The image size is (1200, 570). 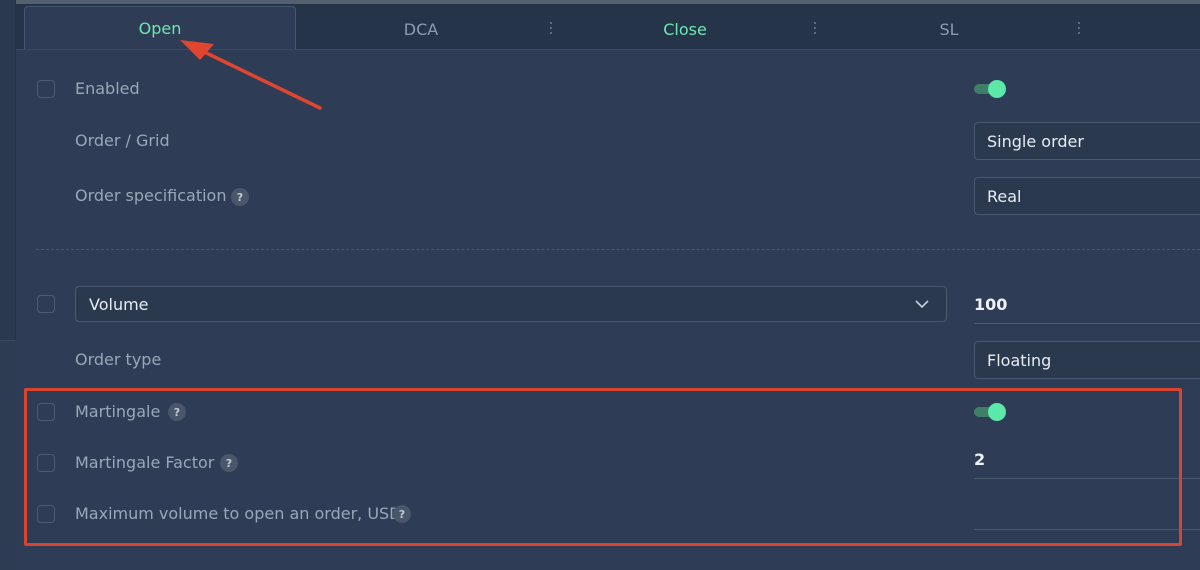 What do you see at coordinates (949, 29) in the screenshot?
I see `tab-sl: SL` at bounding box center [949, 29].